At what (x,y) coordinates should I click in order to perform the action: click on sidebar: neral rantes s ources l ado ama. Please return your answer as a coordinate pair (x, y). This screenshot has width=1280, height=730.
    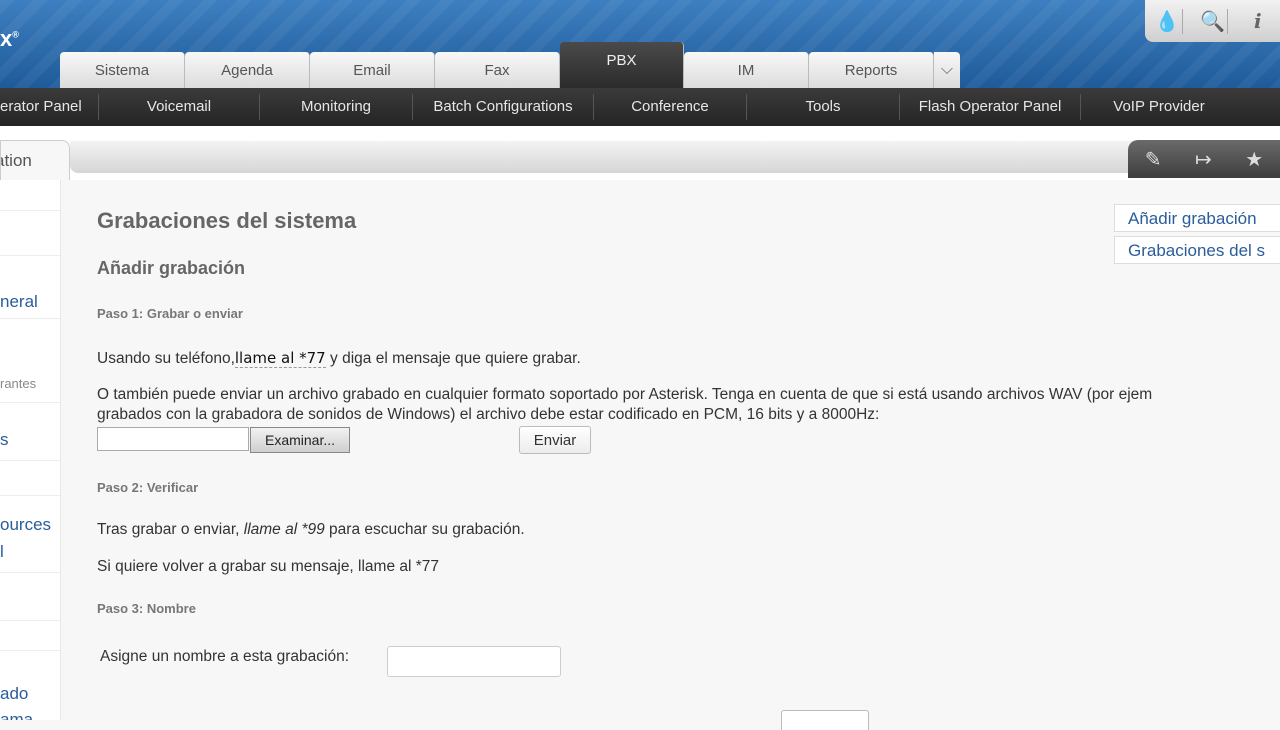
    Looking at the image, I should click on (30, 450).